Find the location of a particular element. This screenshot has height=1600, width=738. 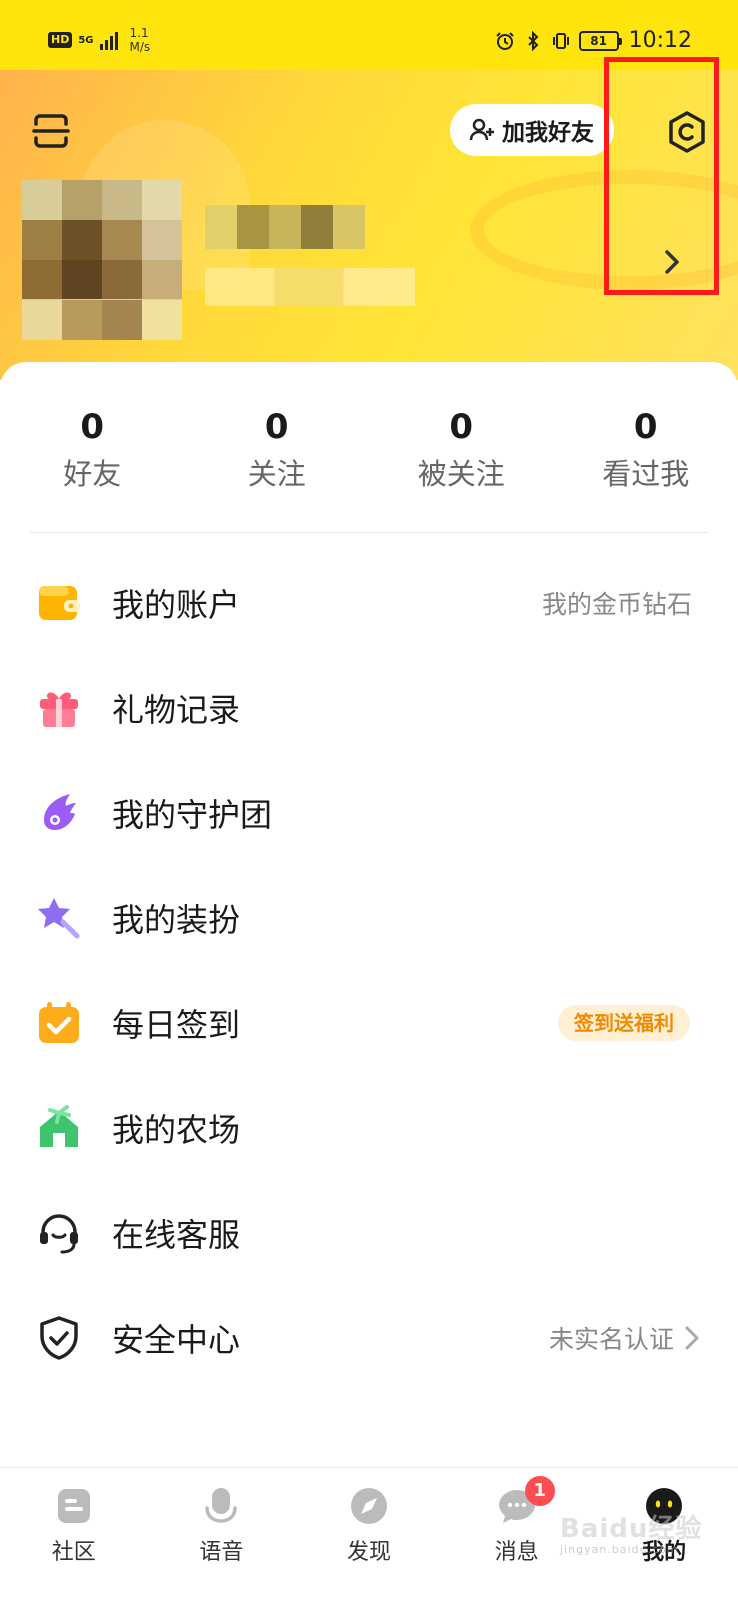

add-friend-label: 加我好友 is located at coordinates (548, 133).